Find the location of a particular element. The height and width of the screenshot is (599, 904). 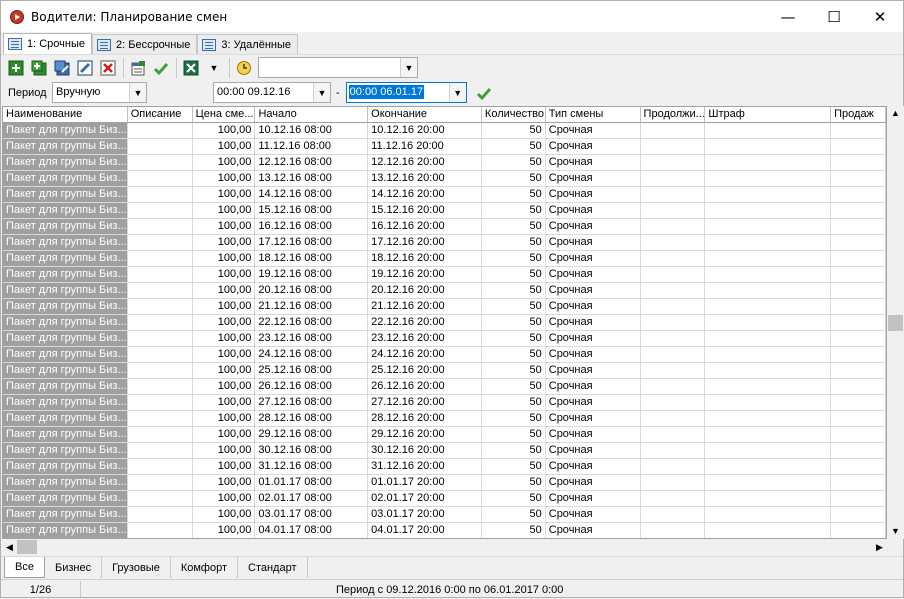

horizontal-scroll-thumb is located at coordinates (27, 547).